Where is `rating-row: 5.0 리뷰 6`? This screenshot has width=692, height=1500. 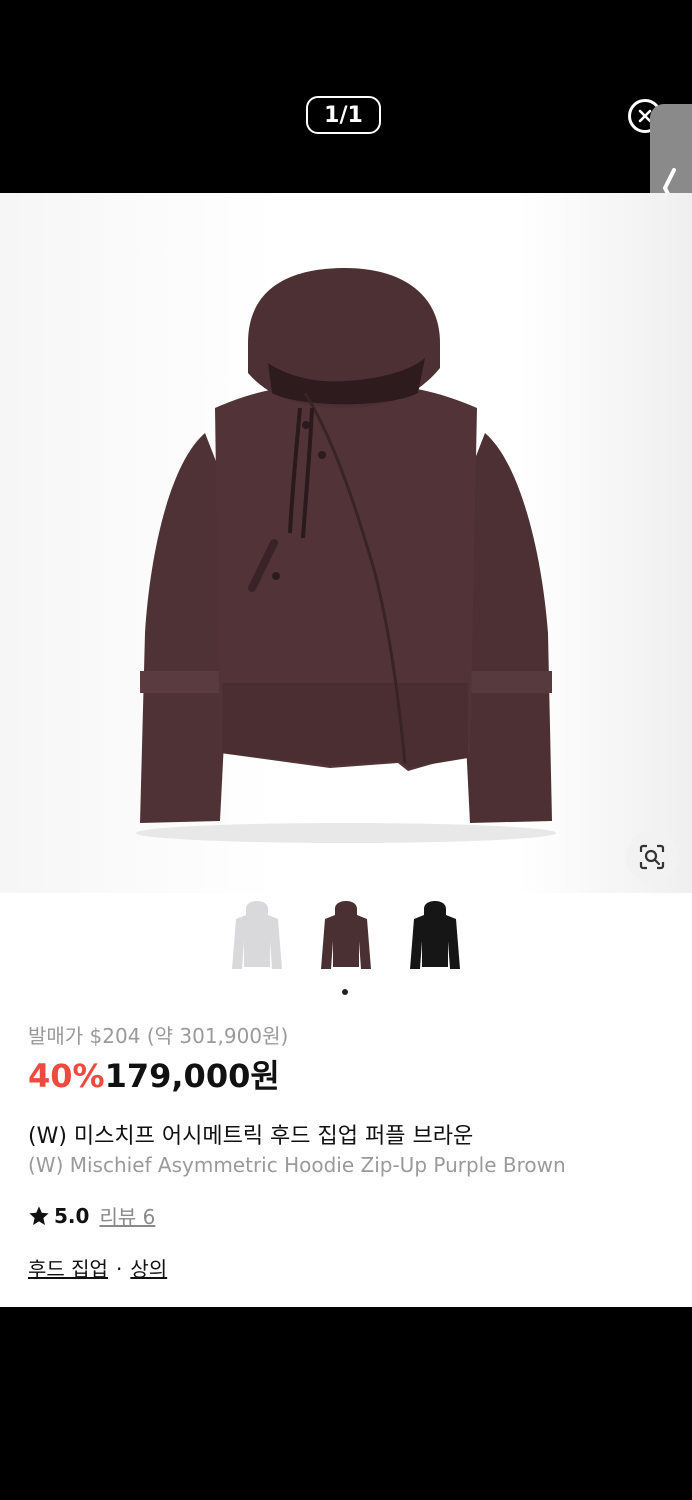
rating-row: 5.0 리뷰 6 is located at coordinates (91, 1215).